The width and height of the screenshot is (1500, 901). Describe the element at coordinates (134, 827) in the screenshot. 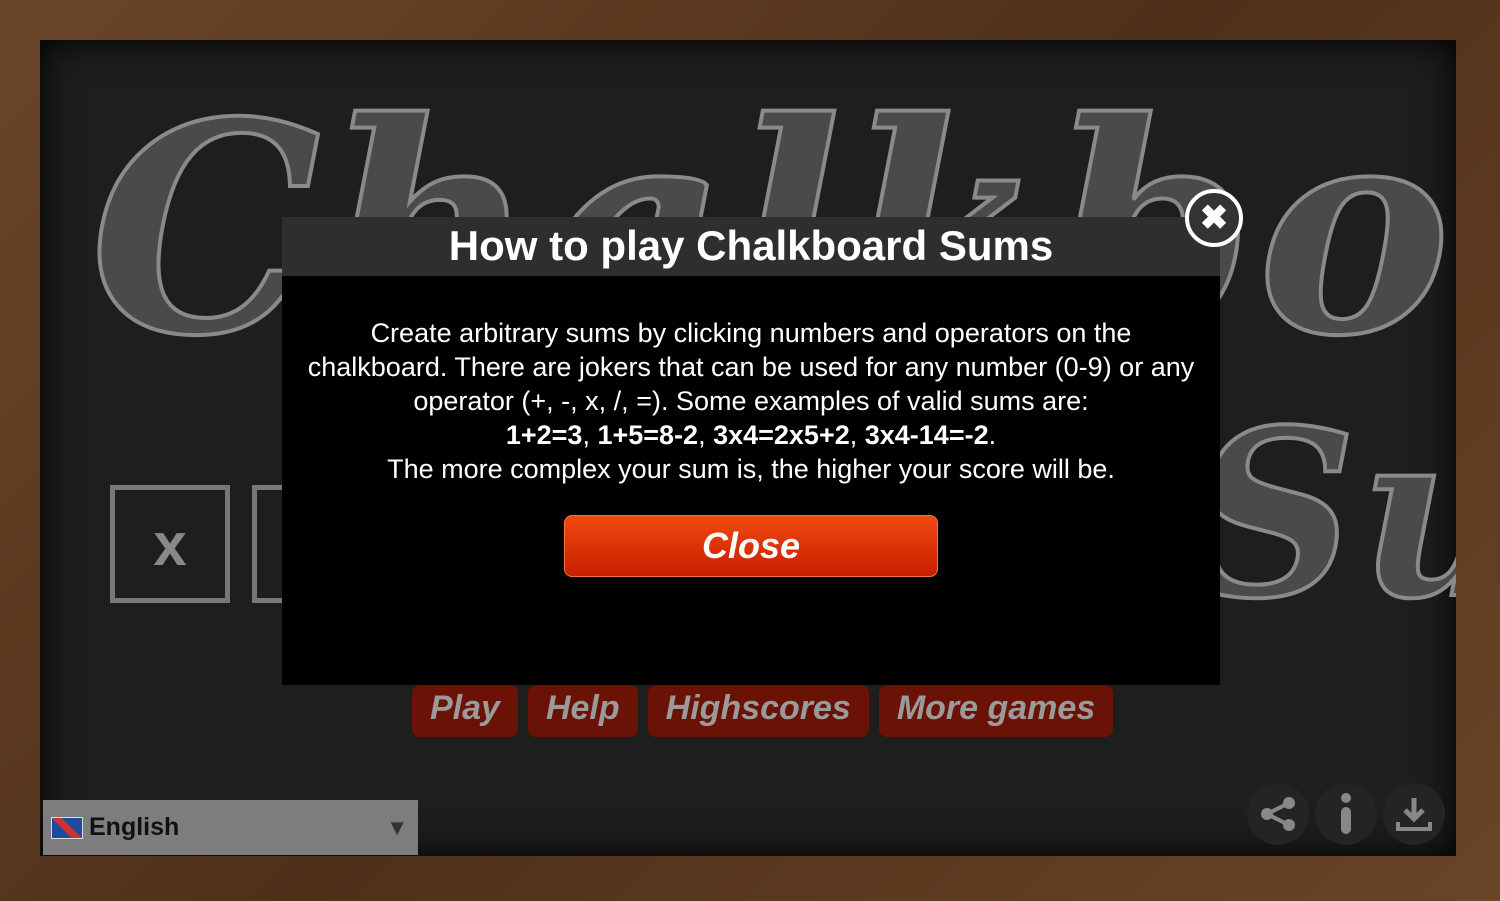

I see `language-value: English` at that location.